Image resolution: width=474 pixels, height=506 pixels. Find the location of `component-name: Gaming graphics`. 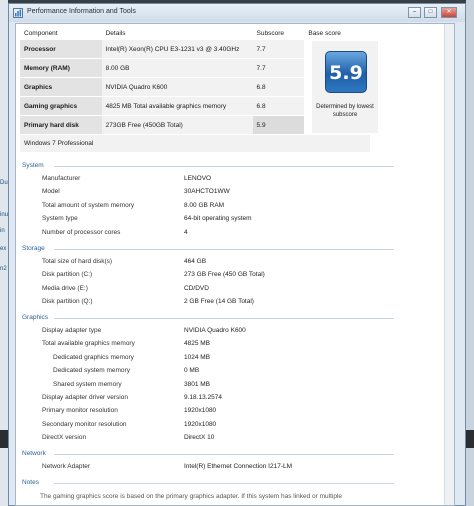

component-name: Gaming graphics is located at coordinates (61, 106).